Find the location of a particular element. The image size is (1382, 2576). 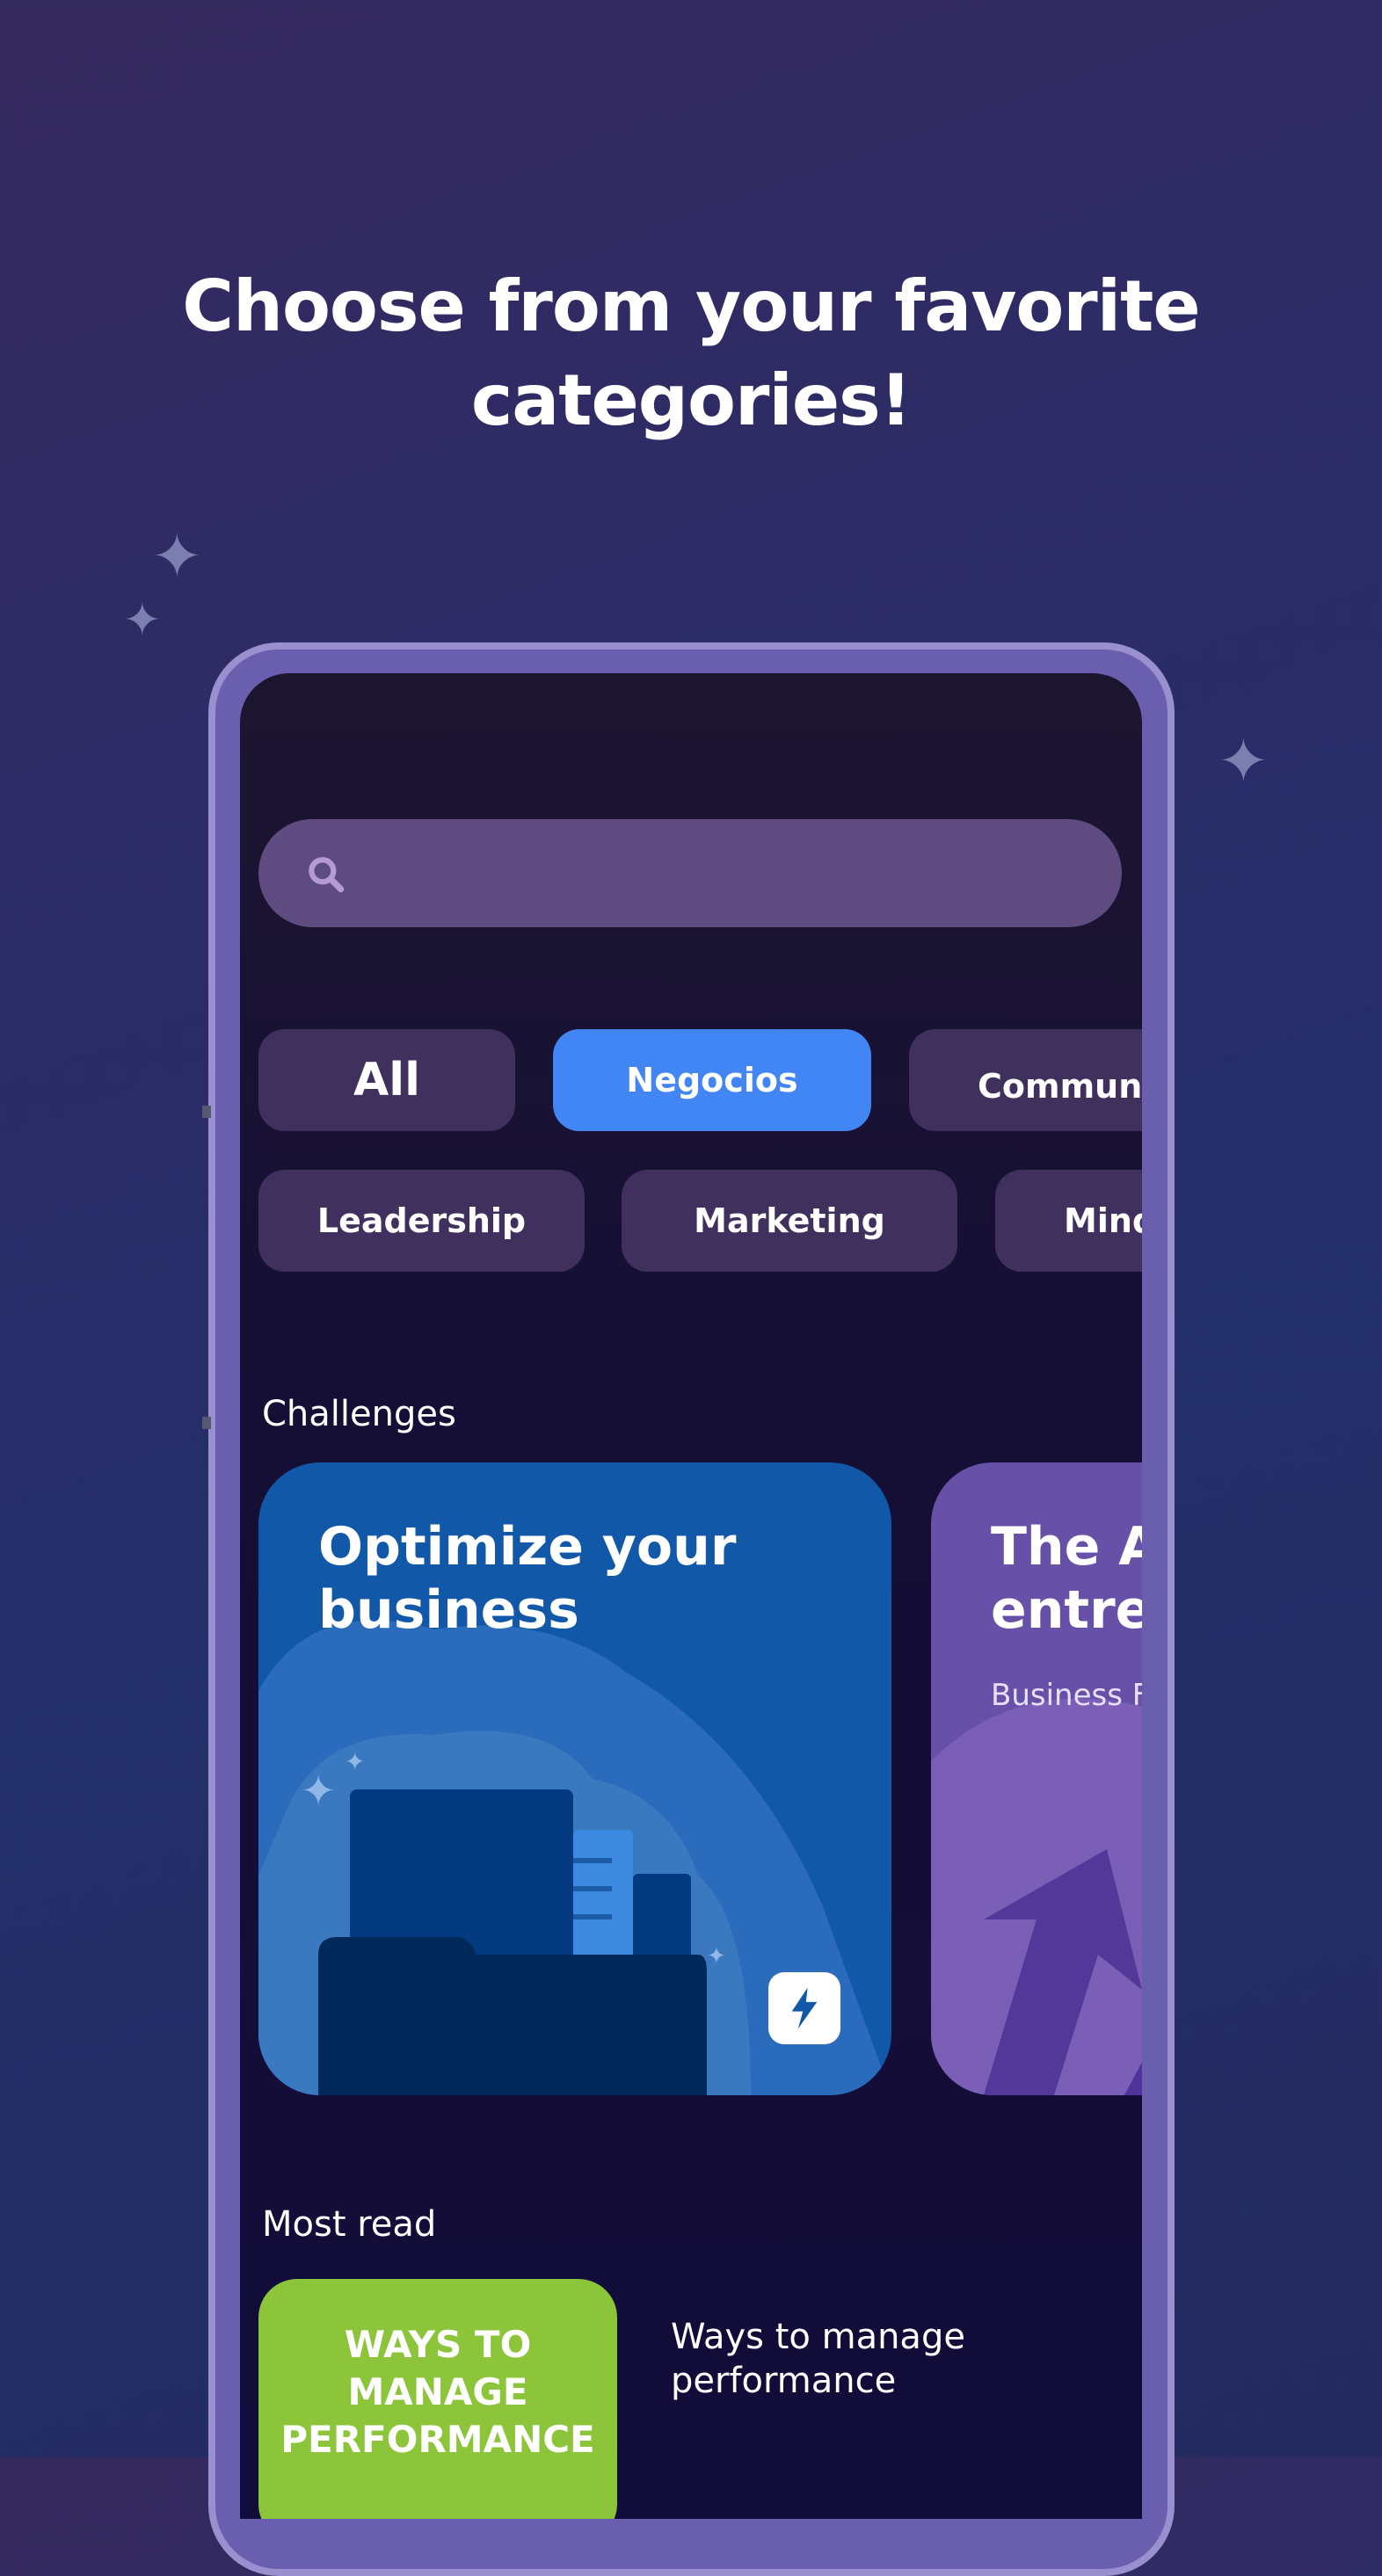

cover-text: PERFORMANCE is located at coordinates (437, 2439).